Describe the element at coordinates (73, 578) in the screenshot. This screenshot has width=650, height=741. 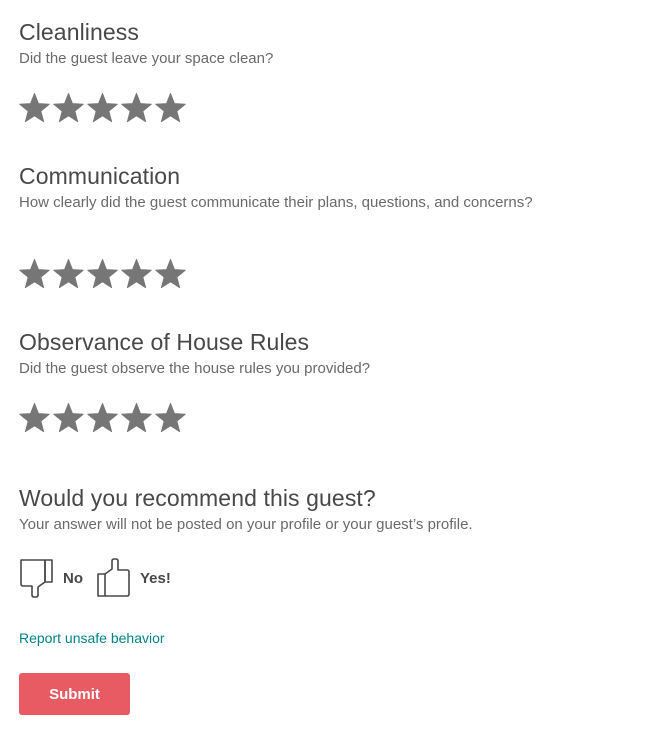
I see `recommend-no-label: No` at that location.